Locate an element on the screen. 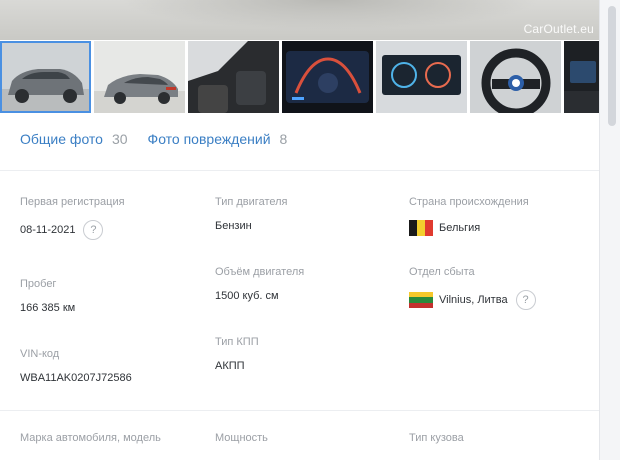 The width and height of the screenshot is (620, 460). spec-transmission: Тип КПП АКПП is located at coordinates (305, 354).